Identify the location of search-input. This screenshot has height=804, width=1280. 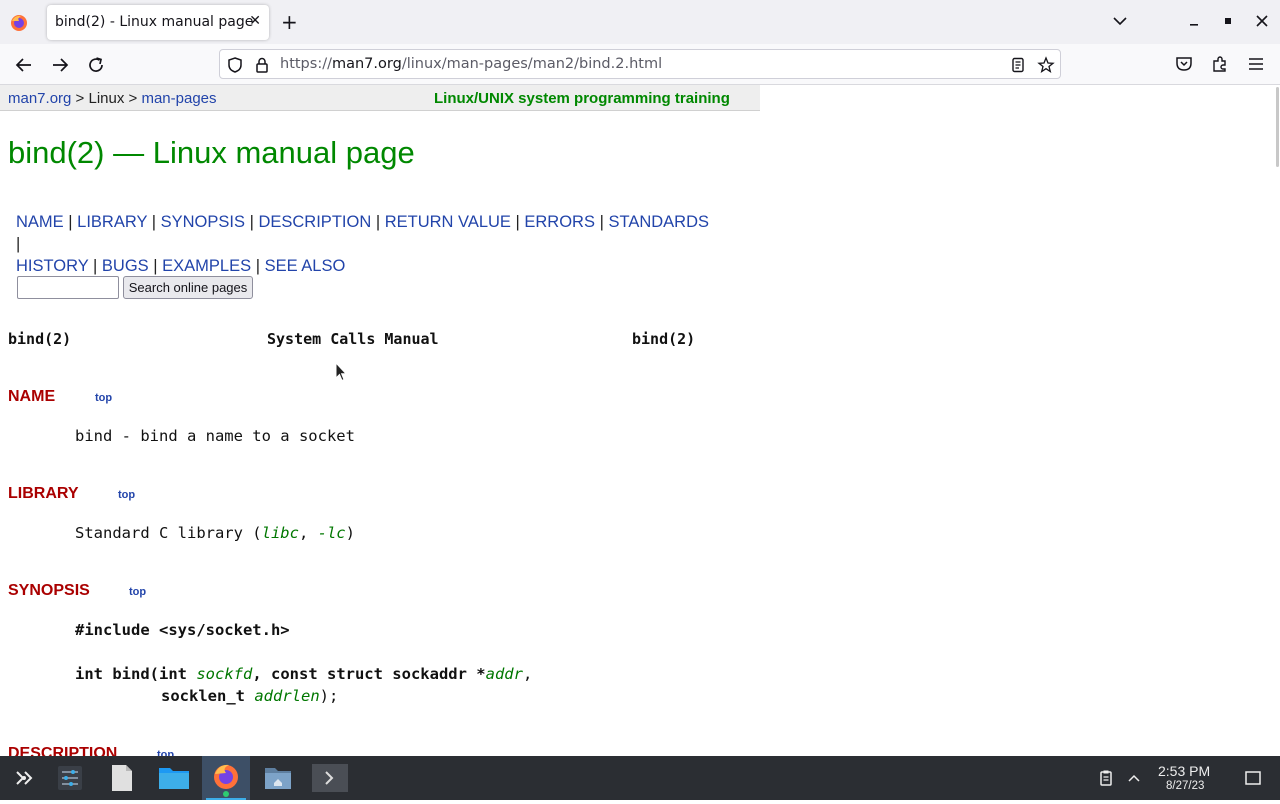
(68, 287).